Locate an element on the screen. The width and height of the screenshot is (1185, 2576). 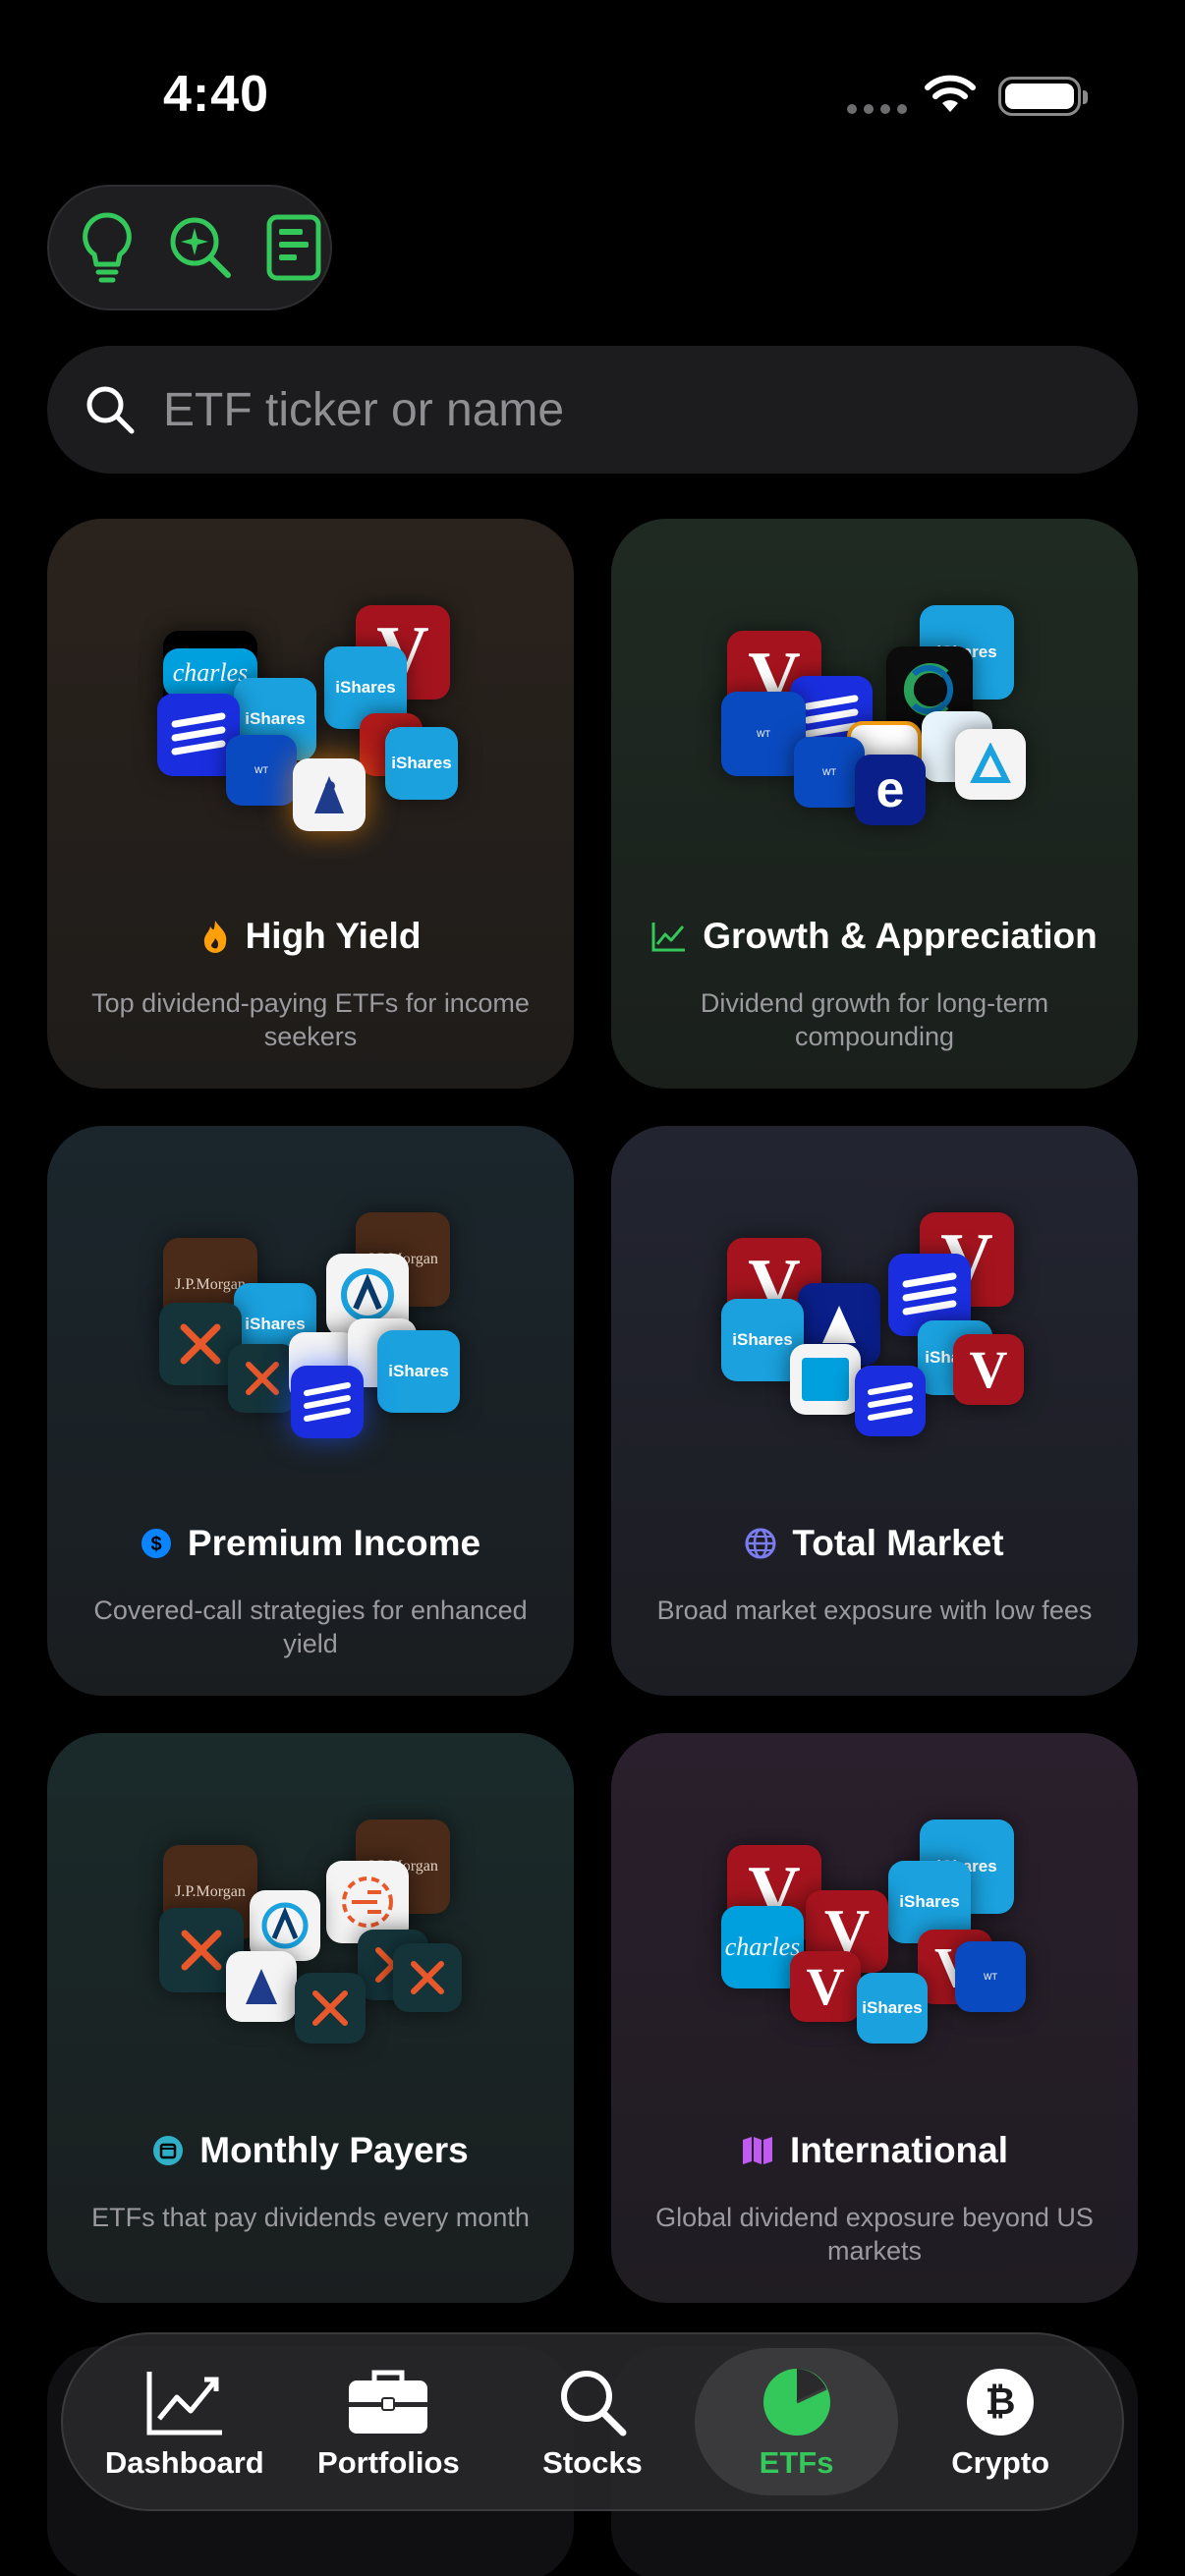
etf-logo-collage: V V iShares iShares V is located at coordinates (875, 1303).